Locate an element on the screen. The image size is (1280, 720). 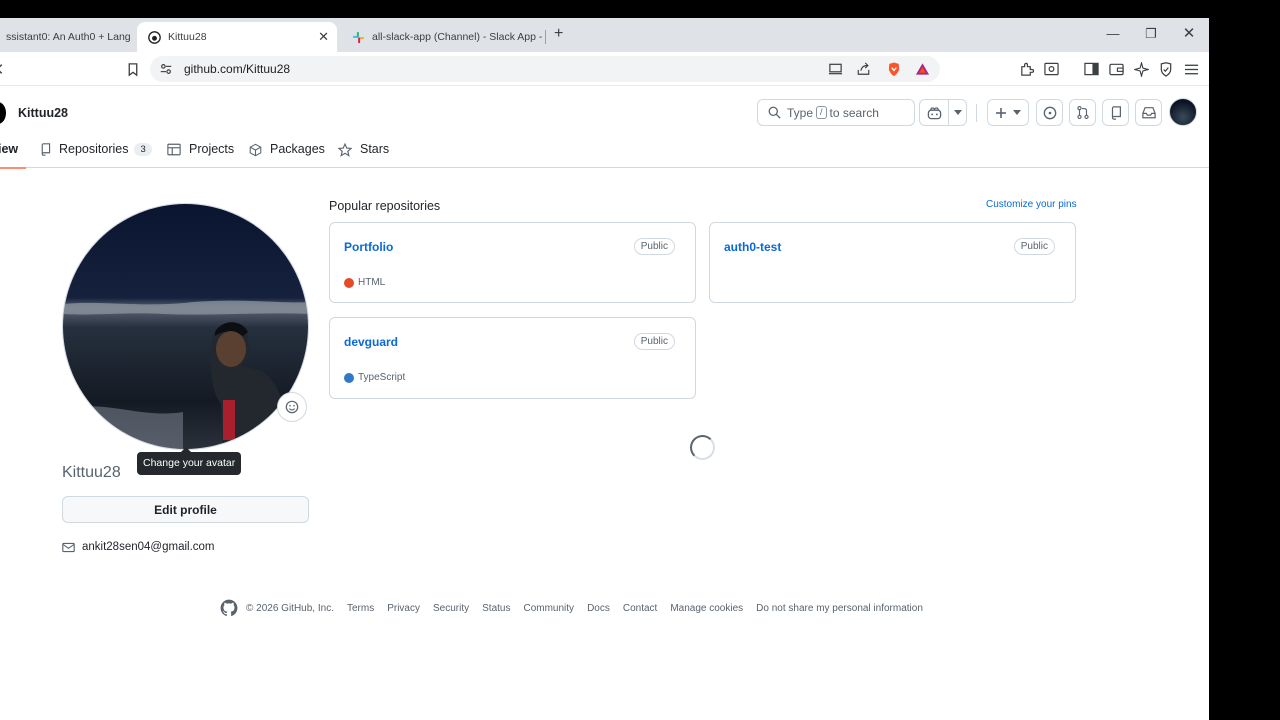
edit-profile-button: Edit profile is located at coordinates (185, 509).